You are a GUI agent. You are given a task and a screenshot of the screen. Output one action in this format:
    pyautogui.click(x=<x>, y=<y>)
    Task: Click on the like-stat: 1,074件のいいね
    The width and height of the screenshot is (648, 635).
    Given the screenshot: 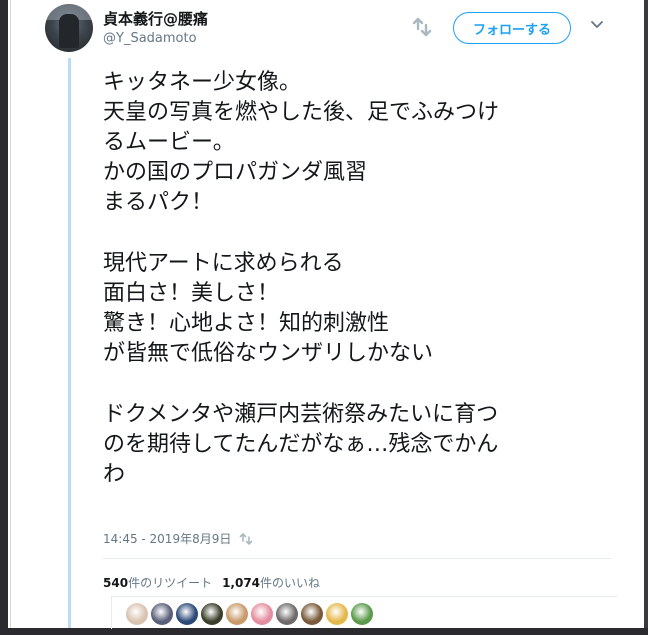 What is the action you would take?
    pyautogui.click(x=271, y=583)
    